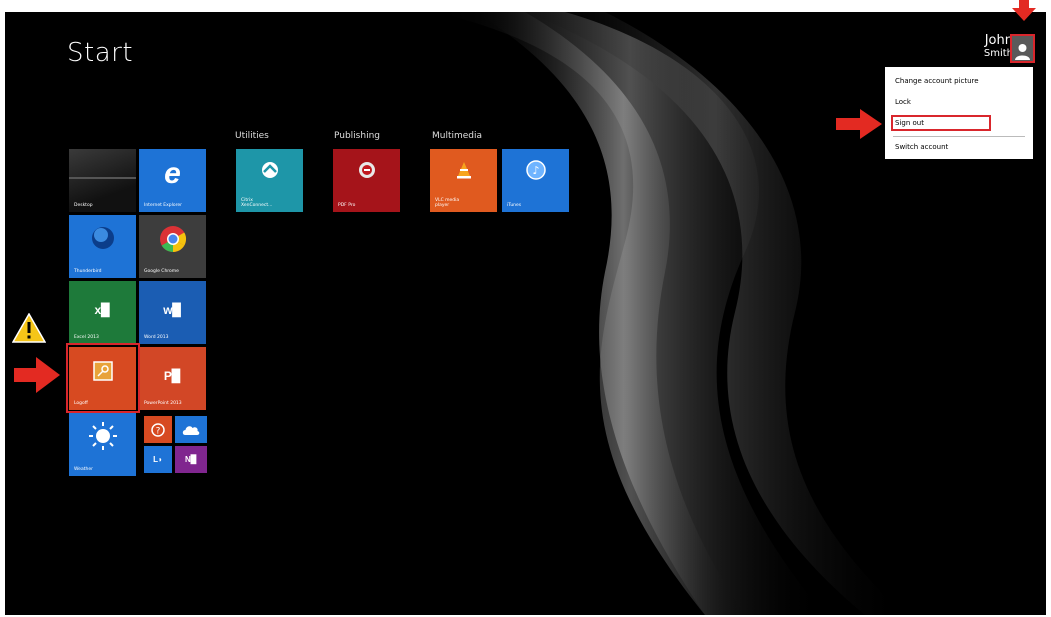 The height and width of the screenshot is (617, 1051). Describe the element at coordinates (88, 271) in the screenshot. I see `tile-label: Thunderbird` at that location.